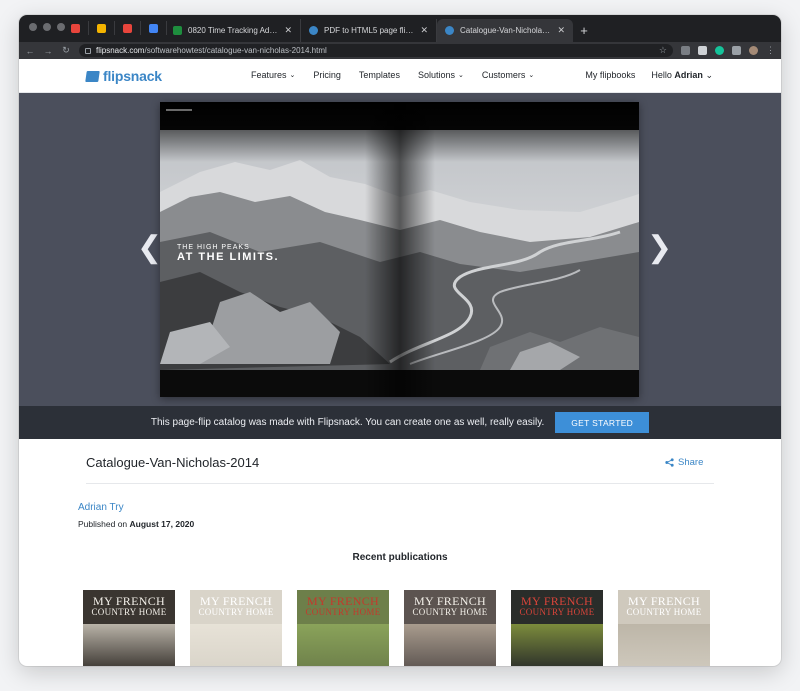 This screenshot has height=691, width=800. I want to click on recent-publications-heading: Recent publications, so click(400, 557).